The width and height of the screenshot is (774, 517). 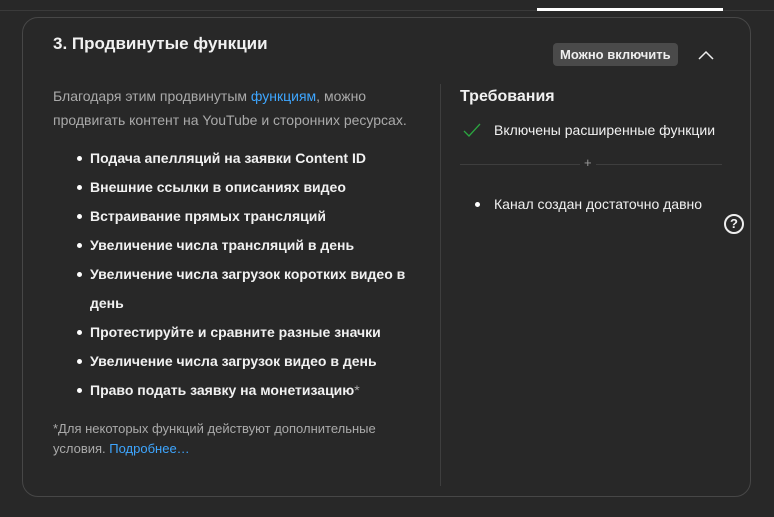 What do you see at coordinates (706, 55) in the screenshot?
I see `chevron-up-icon` at bounding box center [706, 55].